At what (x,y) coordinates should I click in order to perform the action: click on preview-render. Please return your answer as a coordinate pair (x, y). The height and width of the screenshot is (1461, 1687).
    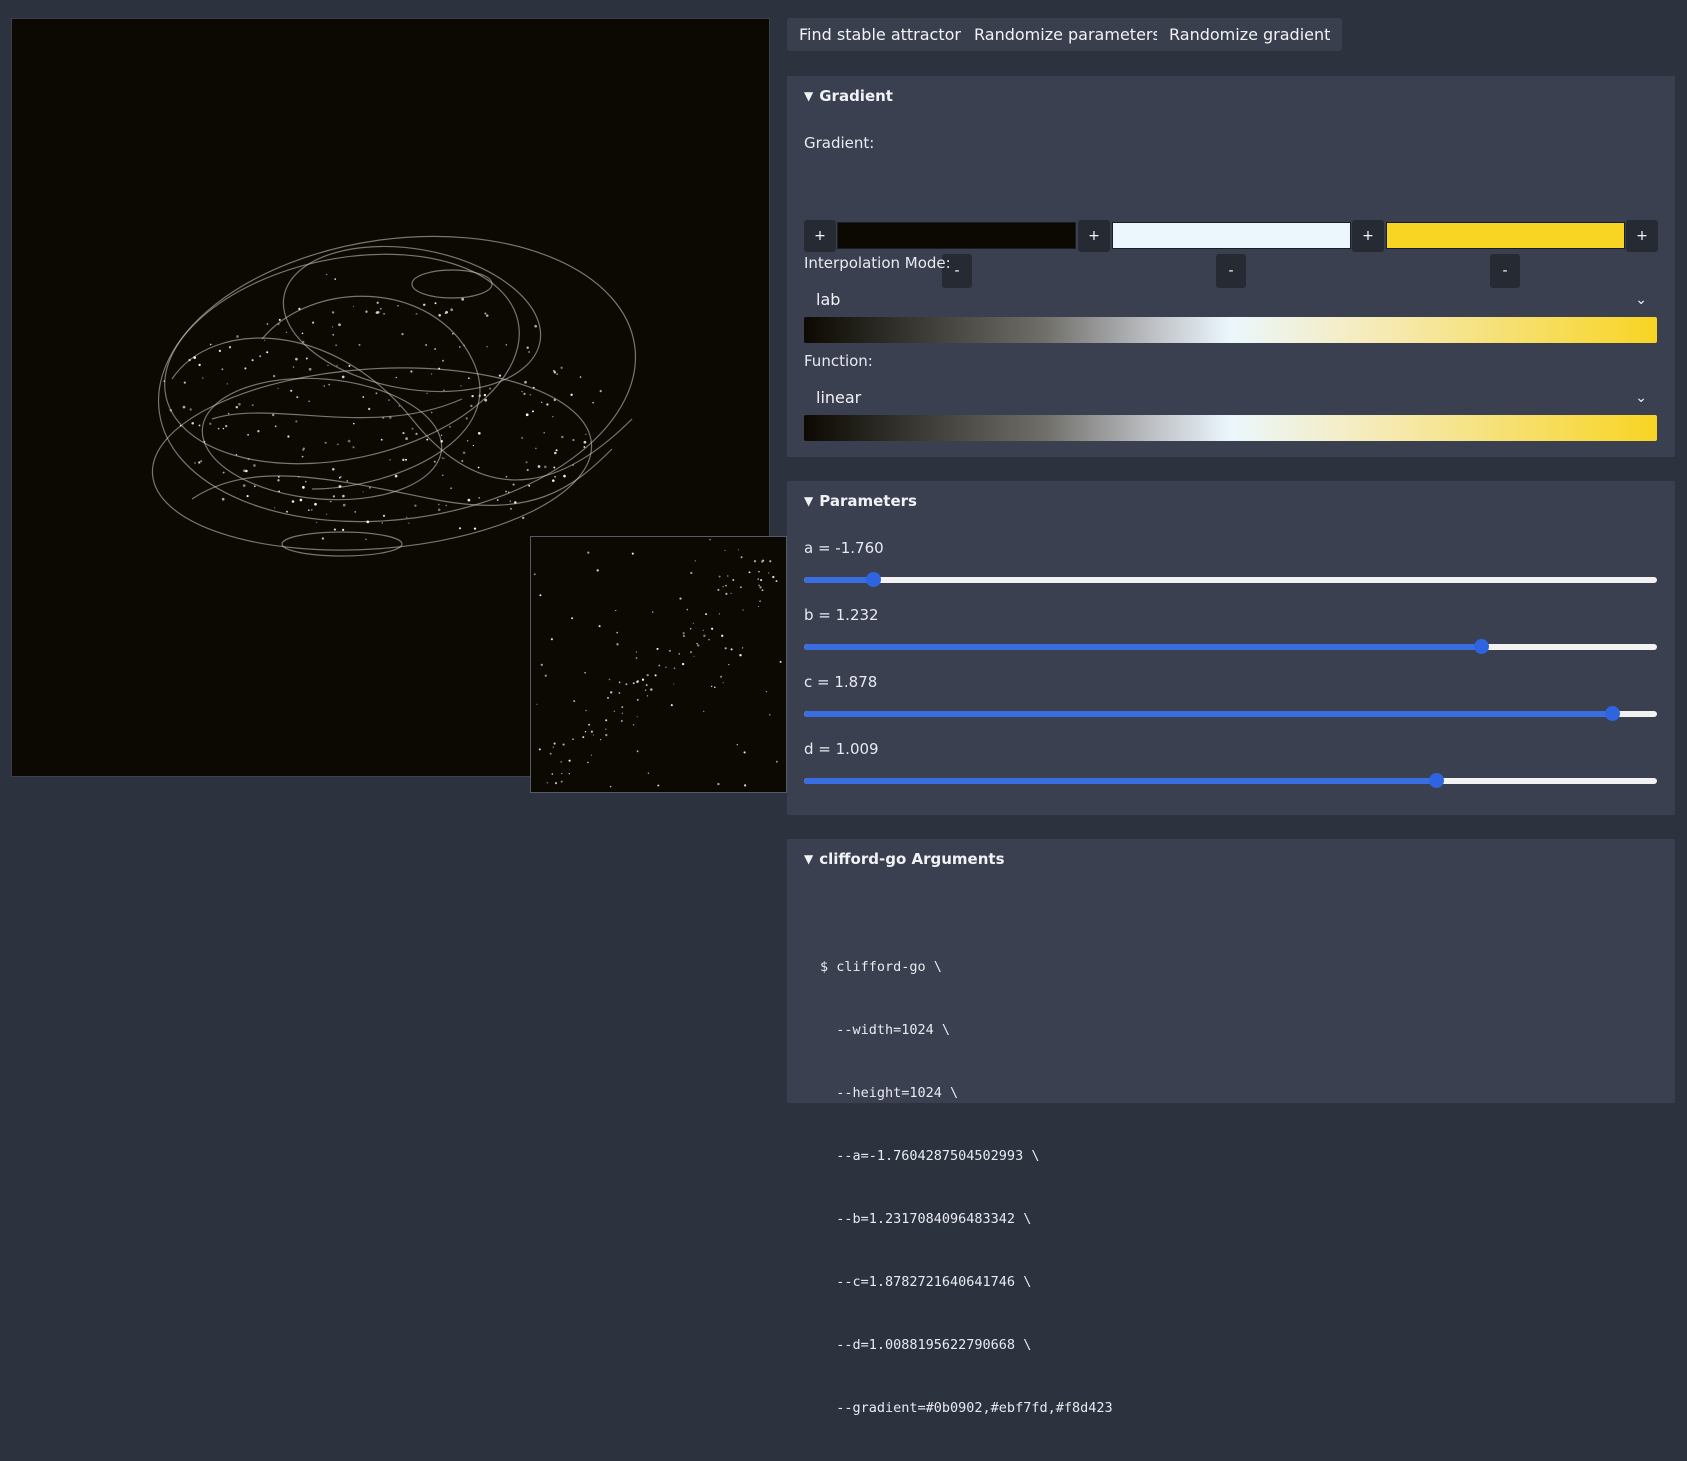
    Looking at the image, I should click on (657, 663).